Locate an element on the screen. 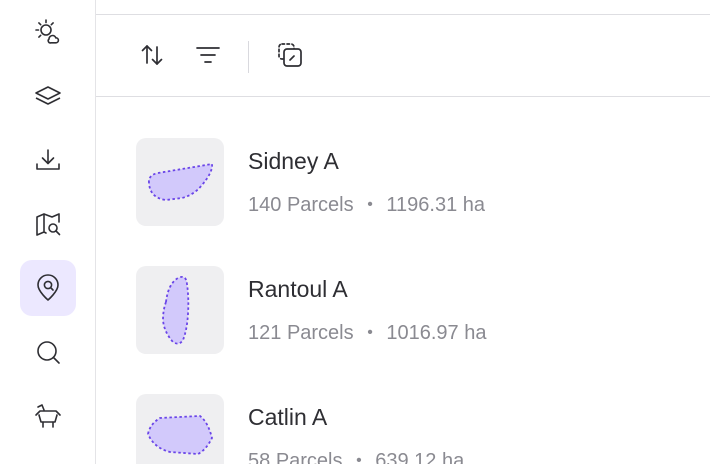  select-area-button is located at coordinates (290, 55).